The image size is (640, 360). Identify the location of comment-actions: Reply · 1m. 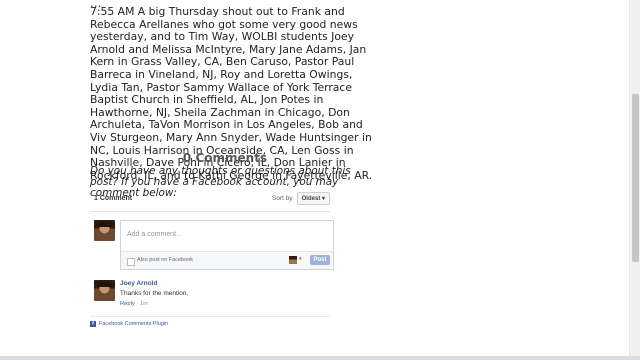
(134, 304).